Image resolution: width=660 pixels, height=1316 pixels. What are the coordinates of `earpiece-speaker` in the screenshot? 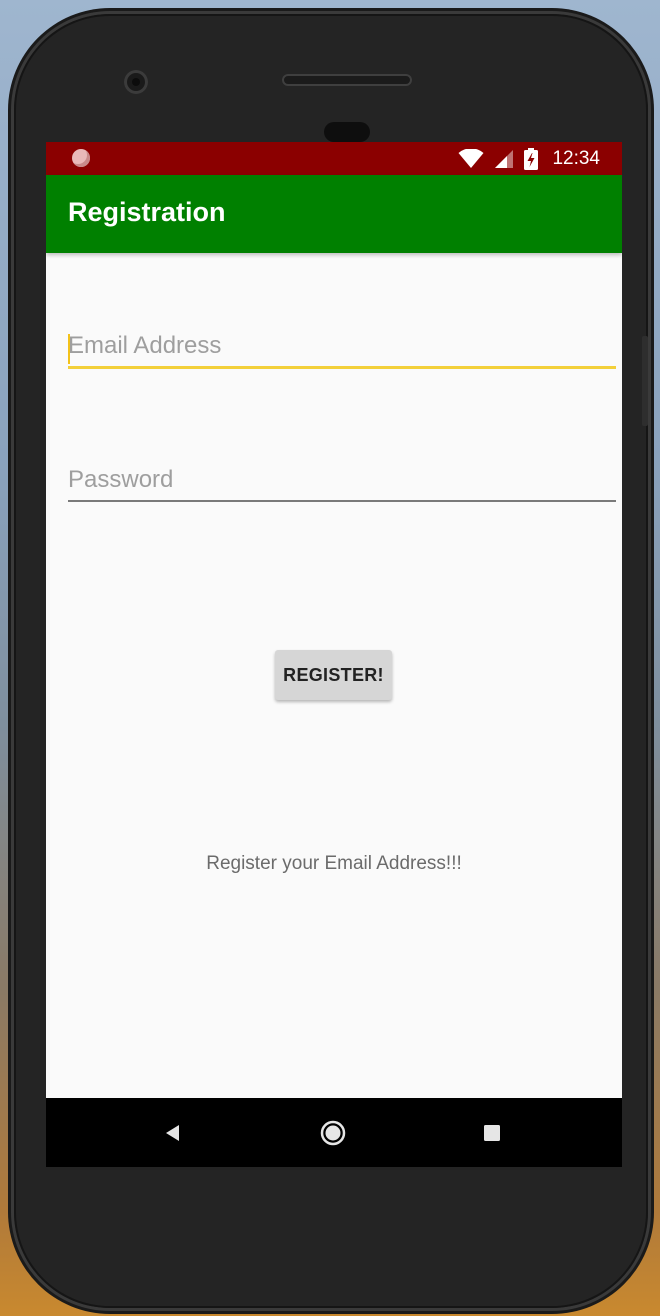 It's located at (347, 80).